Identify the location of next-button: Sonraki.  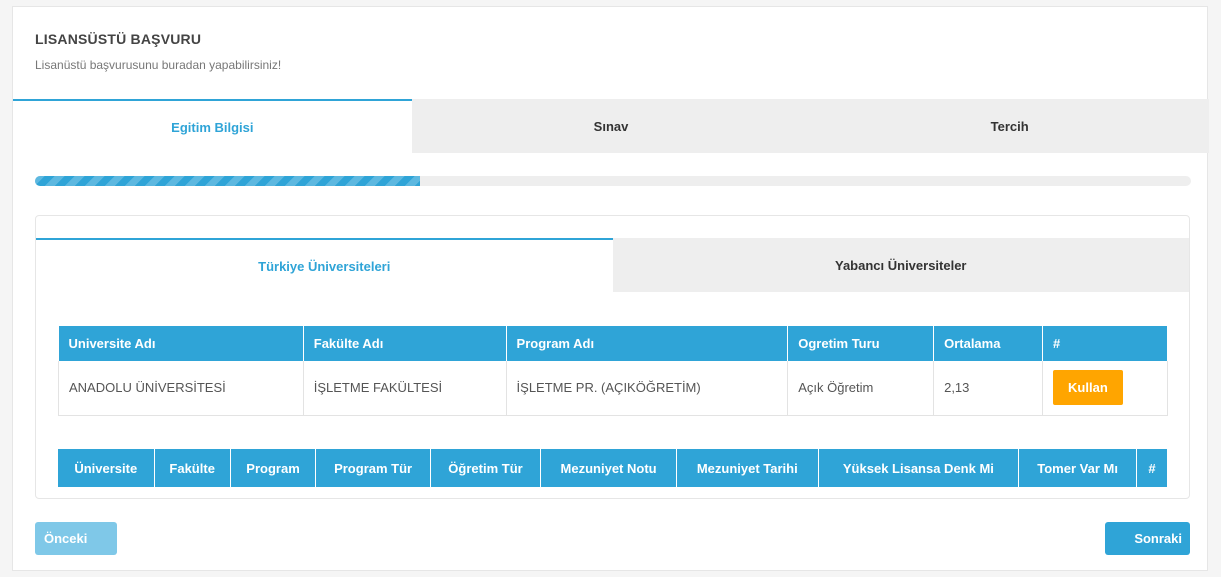
(1147, 538).